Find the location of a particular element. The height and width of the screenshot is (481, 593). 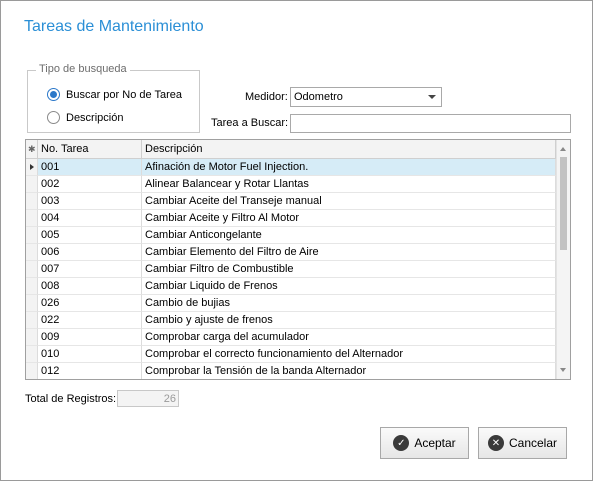

cell-task-description: Cambio de bujias is located at coordinates (349, 303).